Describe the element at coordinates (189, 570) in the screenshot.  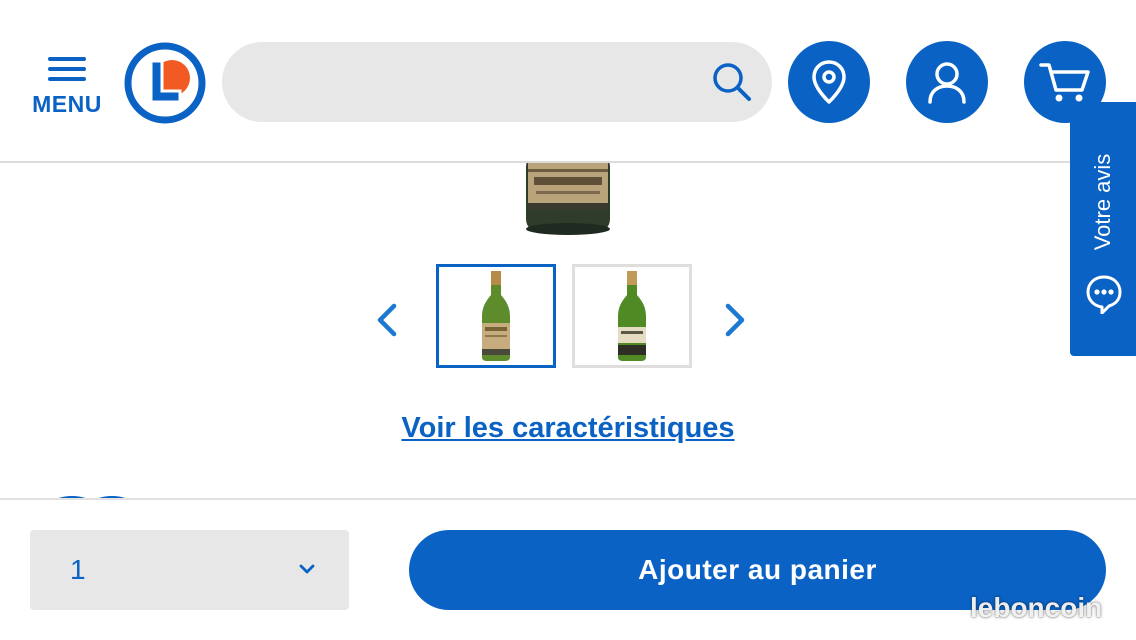
I see `quantity-select: 1` at that location.